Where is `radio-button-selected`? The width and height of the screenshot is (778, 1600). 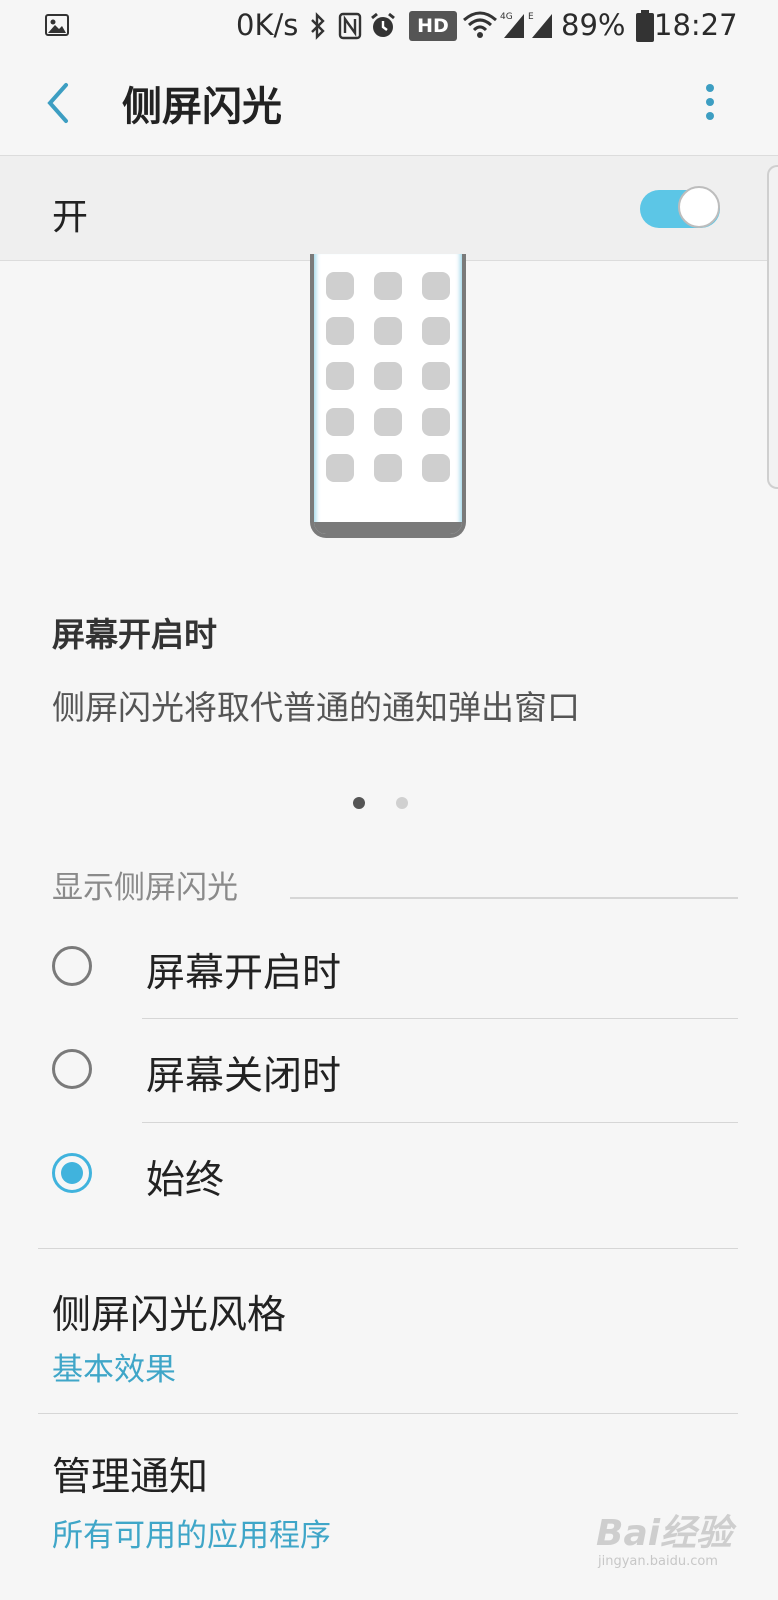
radio-button-selected is located at coordinates (72, 1173).